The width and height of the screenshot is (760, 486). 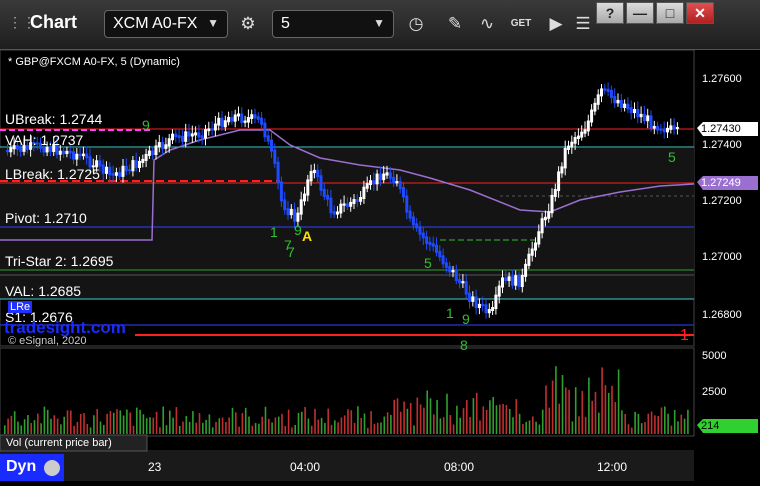 I want to click on time-tick: 12:00, so click(x=612, y=467).